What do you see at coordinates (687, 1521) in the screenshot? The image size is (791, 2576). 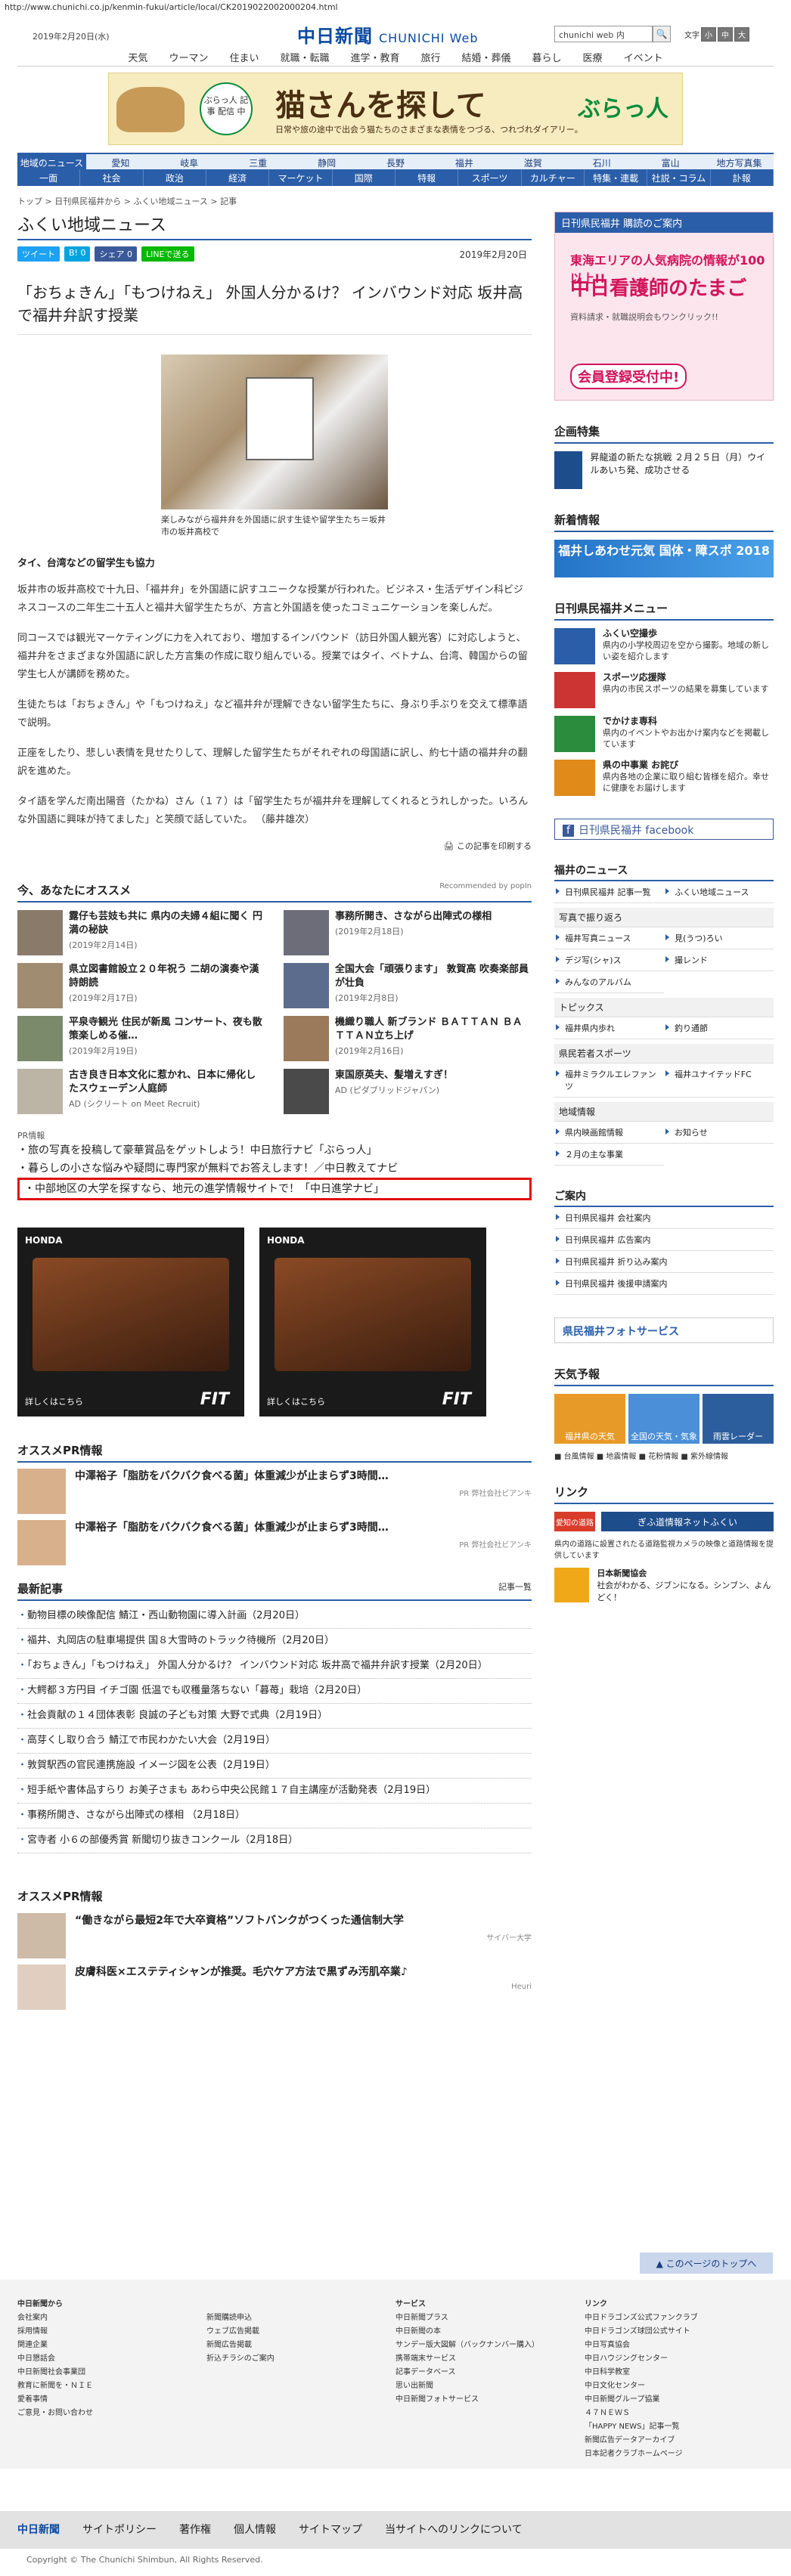 I see `road-link-fukui: ぎふ道情報ネットふくい` at bounding box center [687, 1521].